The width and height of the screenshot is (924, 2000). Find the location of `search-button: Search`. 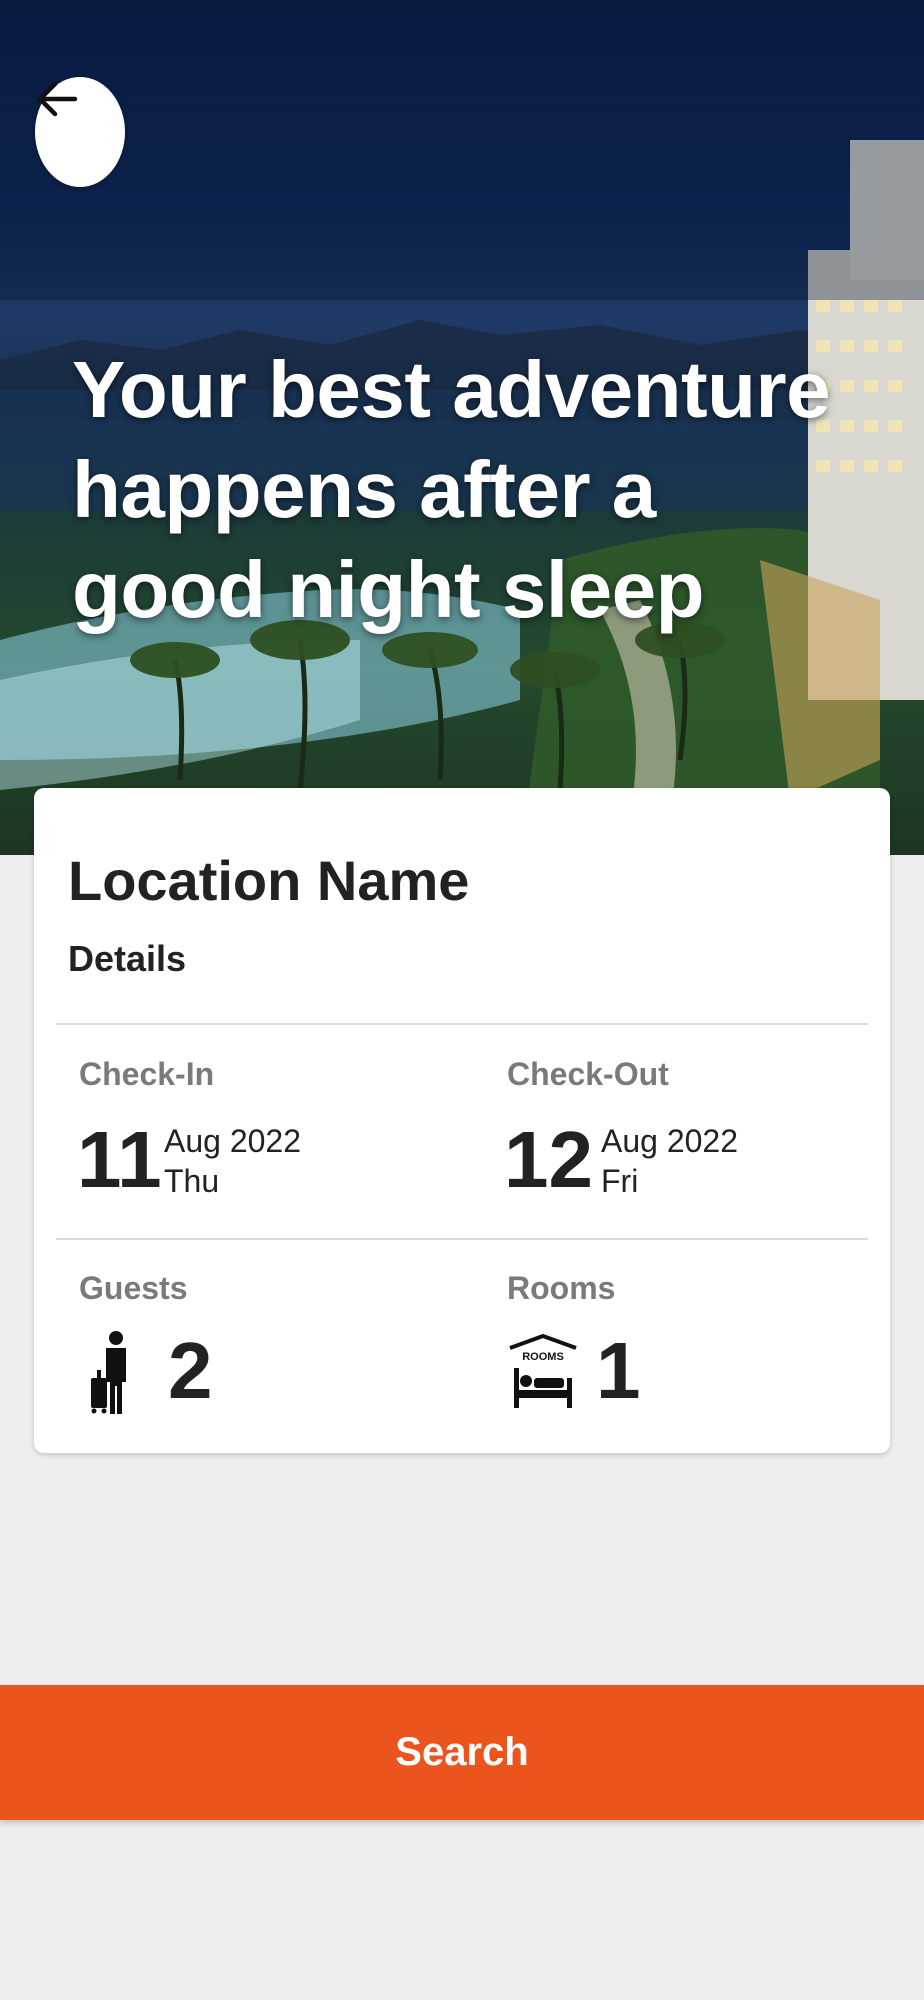

search-button: Search is located at coordinates (462, 1752).